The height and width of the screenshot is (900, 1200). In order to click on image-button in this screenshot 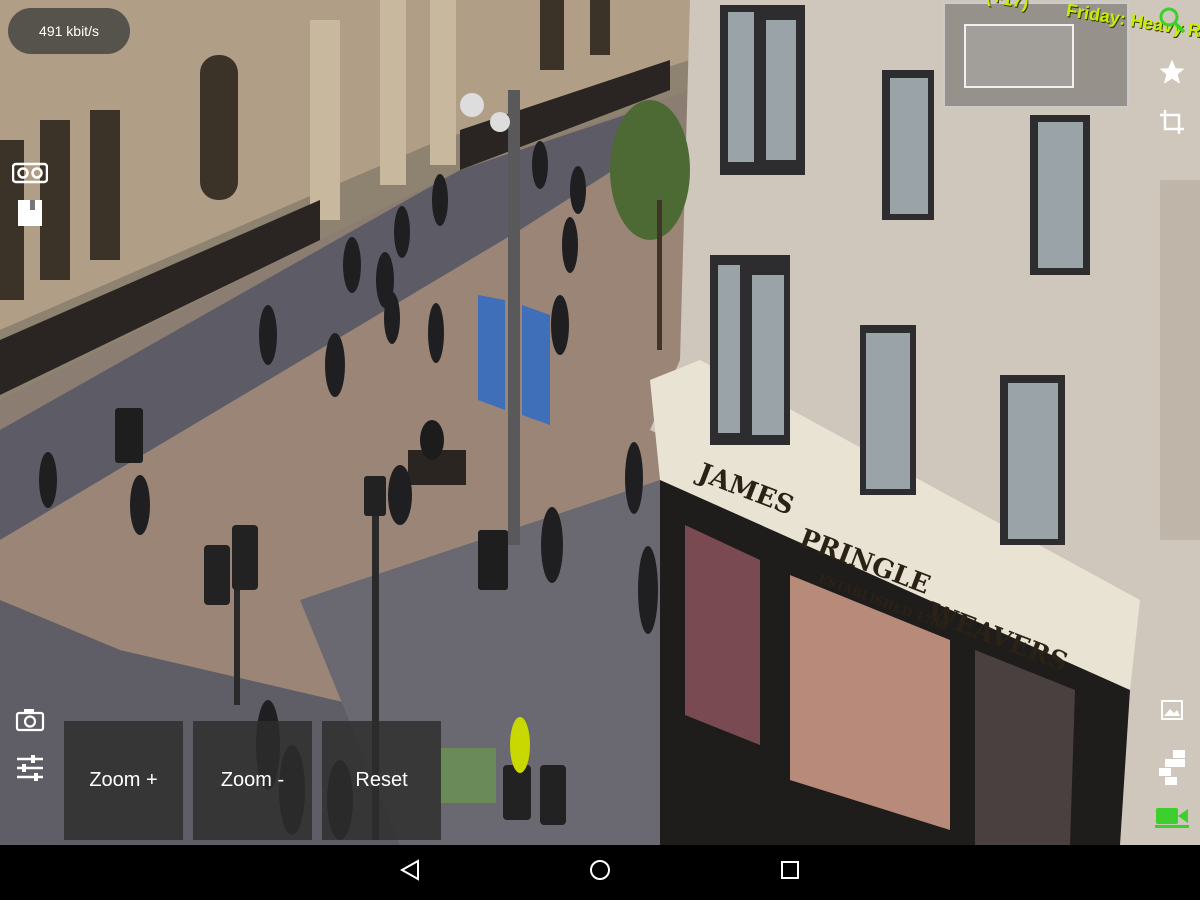, I will do `click(1172, 712)`.